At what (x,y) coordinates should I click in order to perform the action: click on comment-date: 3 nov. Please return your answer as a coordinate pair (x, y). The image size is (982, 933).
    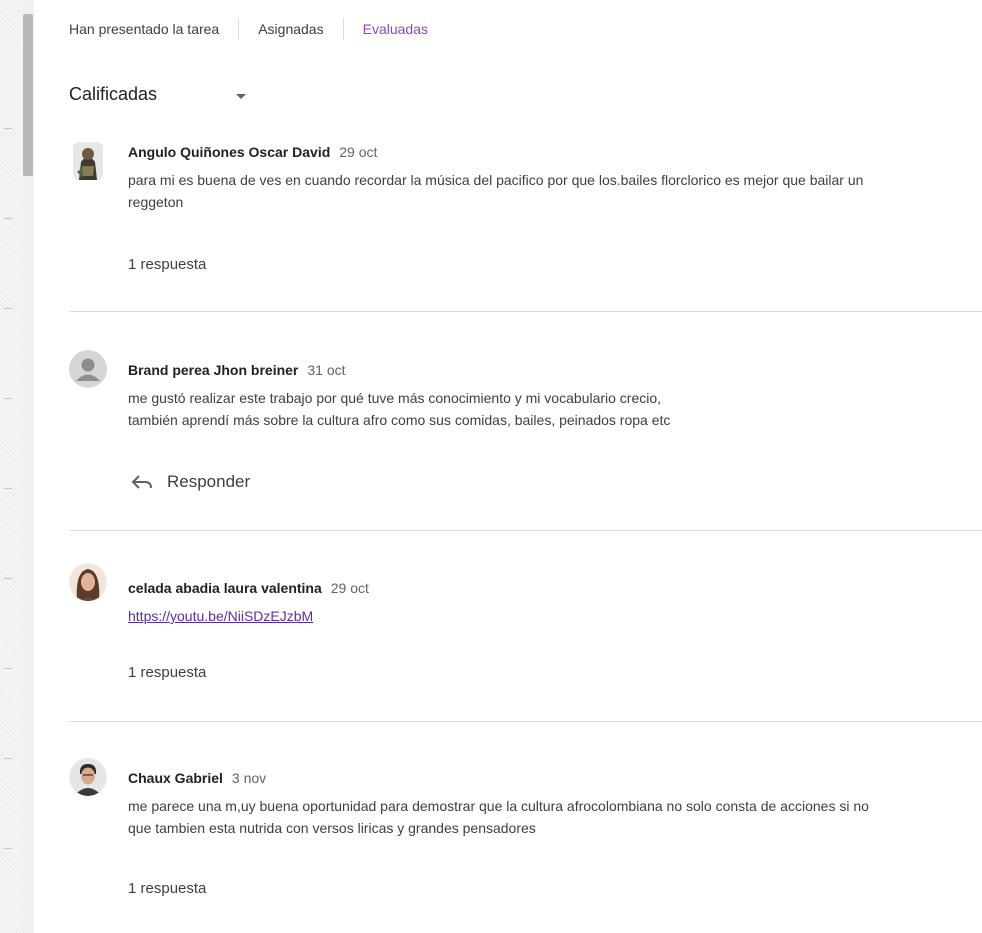
    Looking at the image, I should click on (249, 778).